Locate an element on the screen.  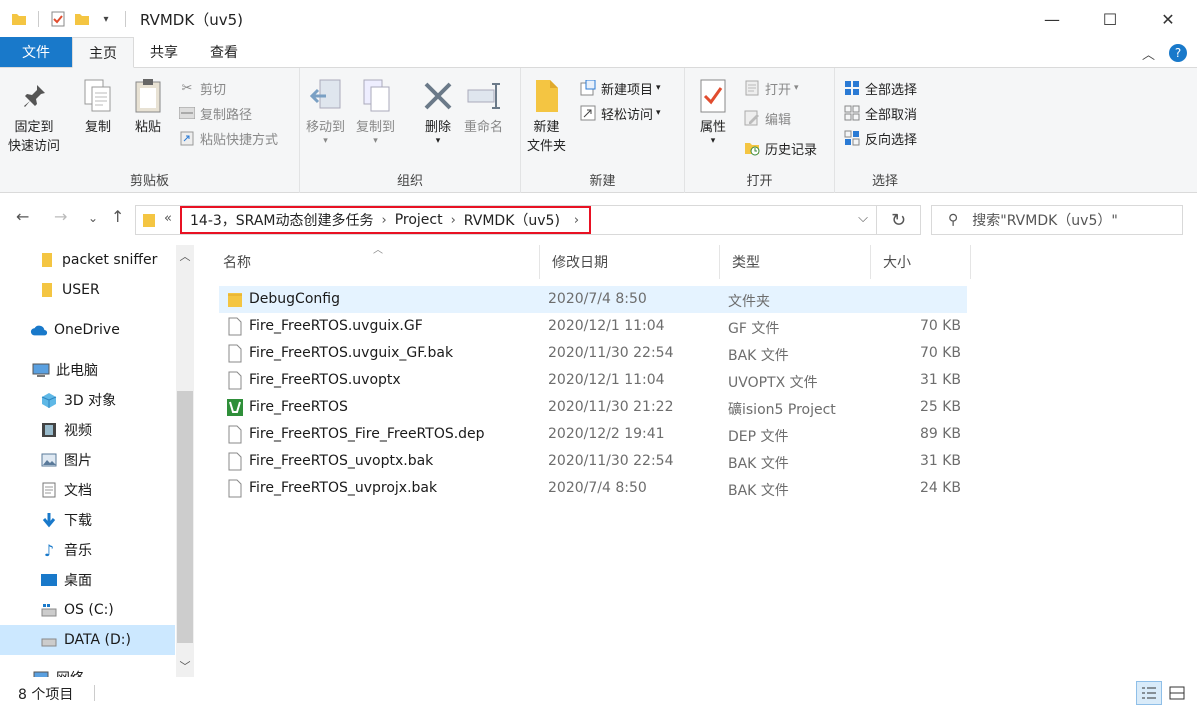
large-icons-view-button is located at coordinates (1177, 693).